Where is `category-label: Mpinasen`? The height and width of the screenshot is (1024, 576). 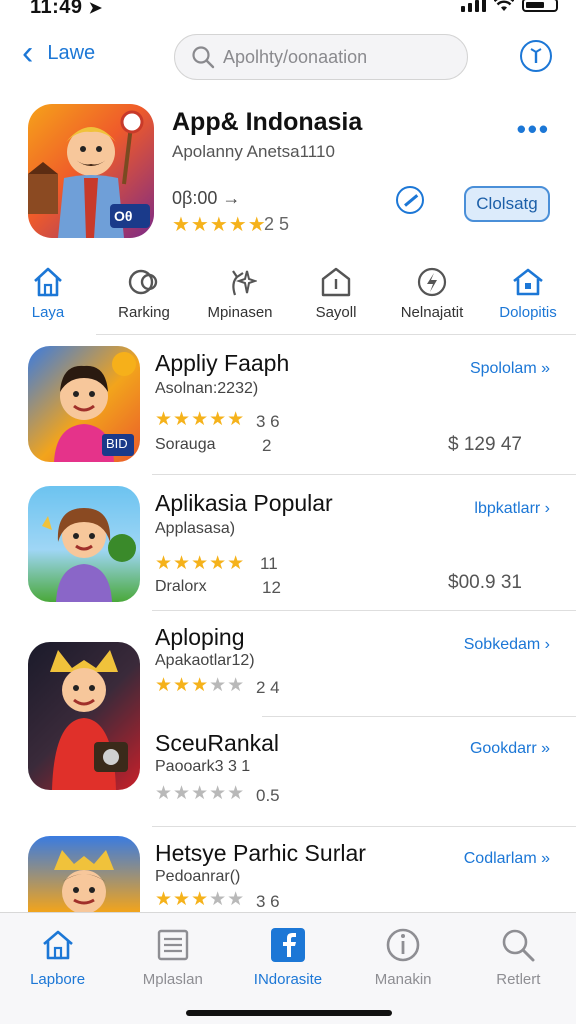
category-label: Mpinasen is located at coordinates (240, 312).